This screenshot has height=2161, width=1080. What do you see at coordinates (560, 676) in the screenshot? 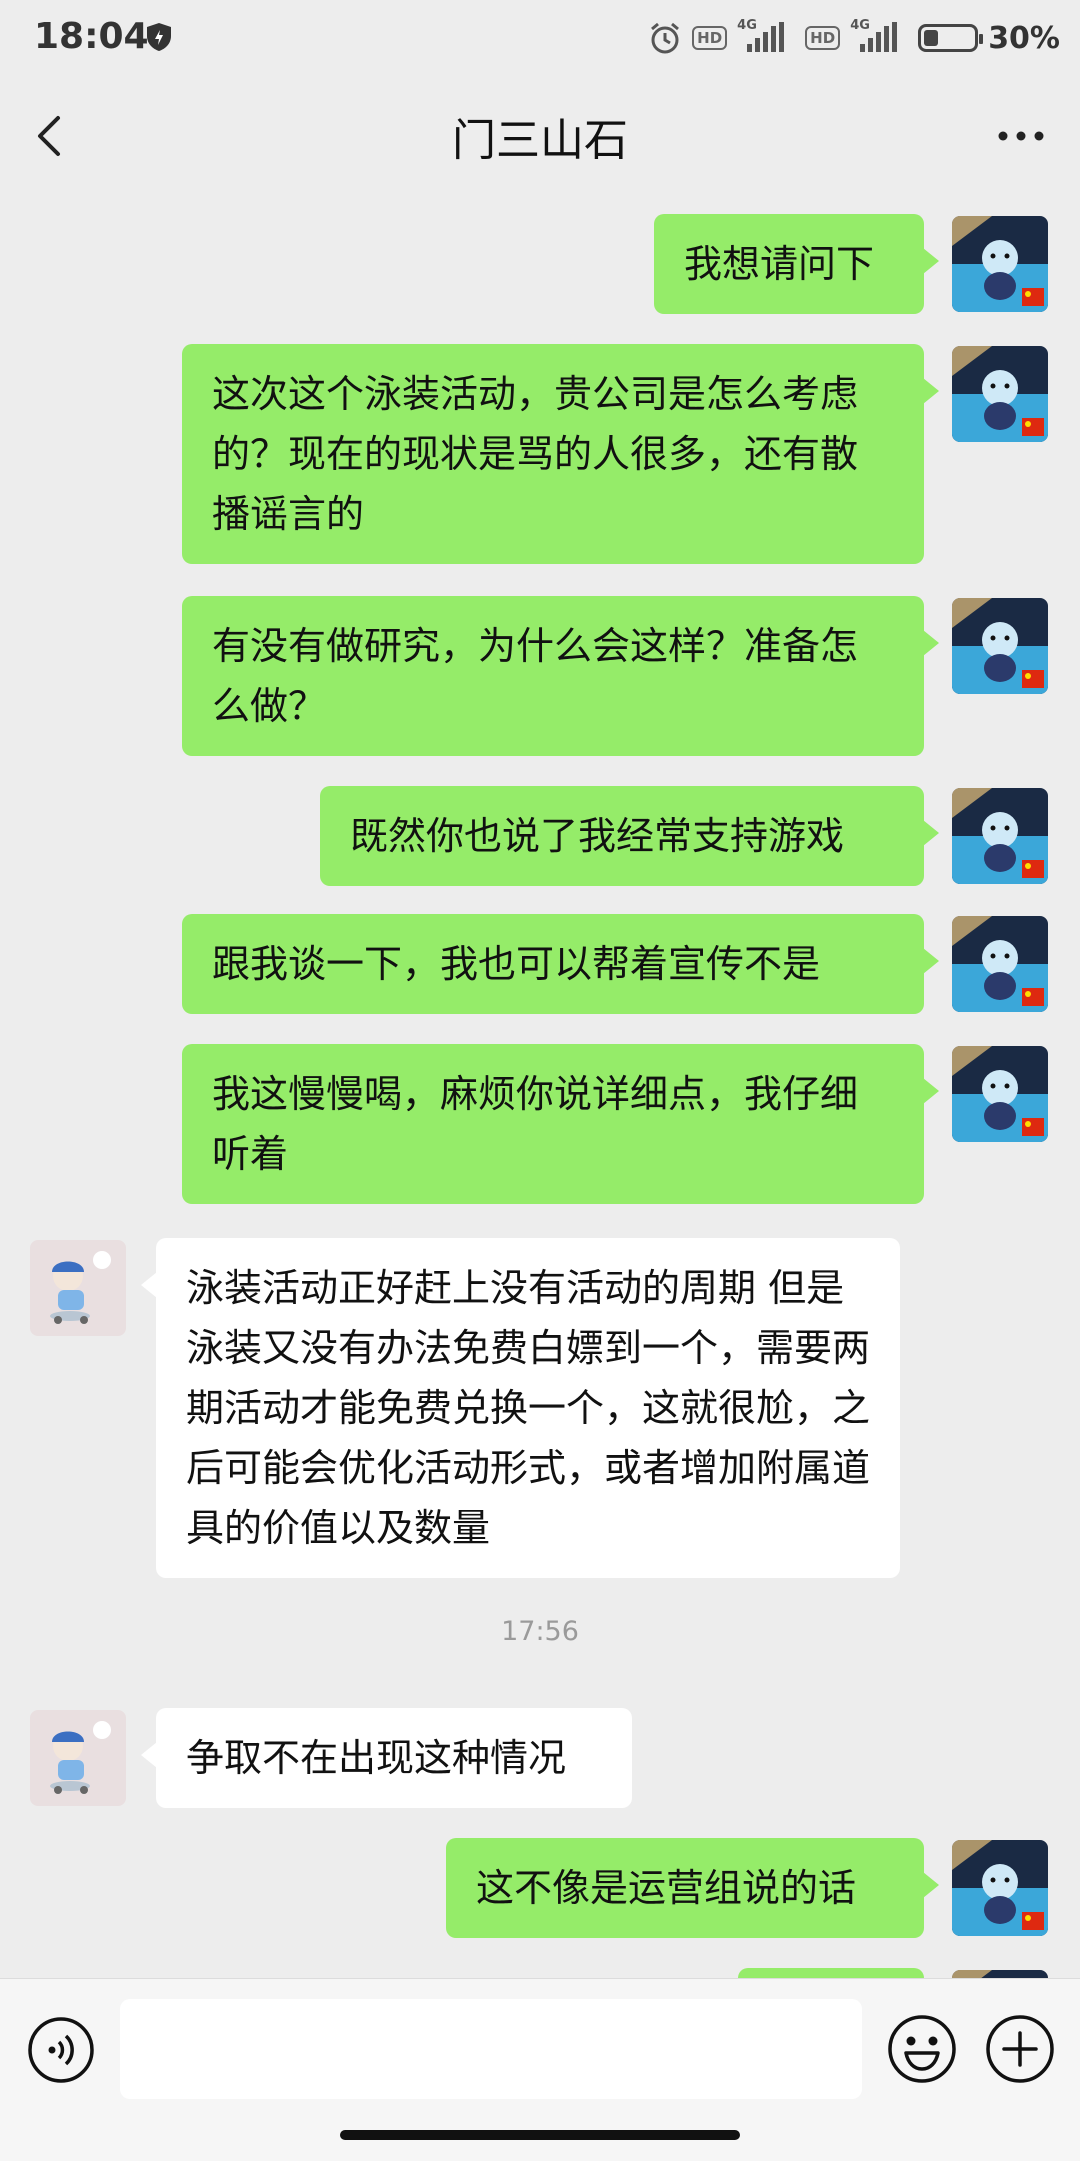
I see `sent-message-bubble: 有没有做研究，为什么会这样？准备怎么做？` at bounding box center [560, 676].